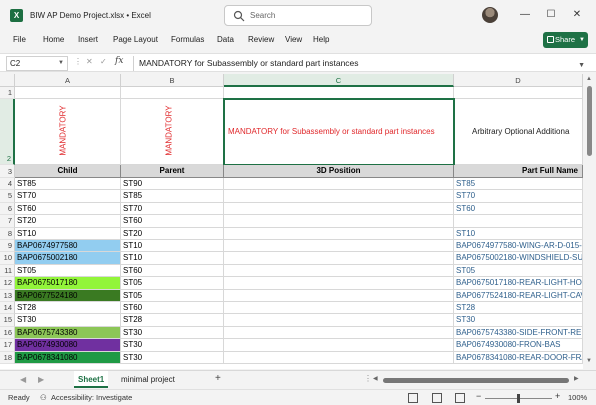 The width and height of the screenshot is (596, 405). What do you see at coordinates (89, 61) in the screenshot?
I see `cancel-icon: ✕` at bounding box center [89, 61].